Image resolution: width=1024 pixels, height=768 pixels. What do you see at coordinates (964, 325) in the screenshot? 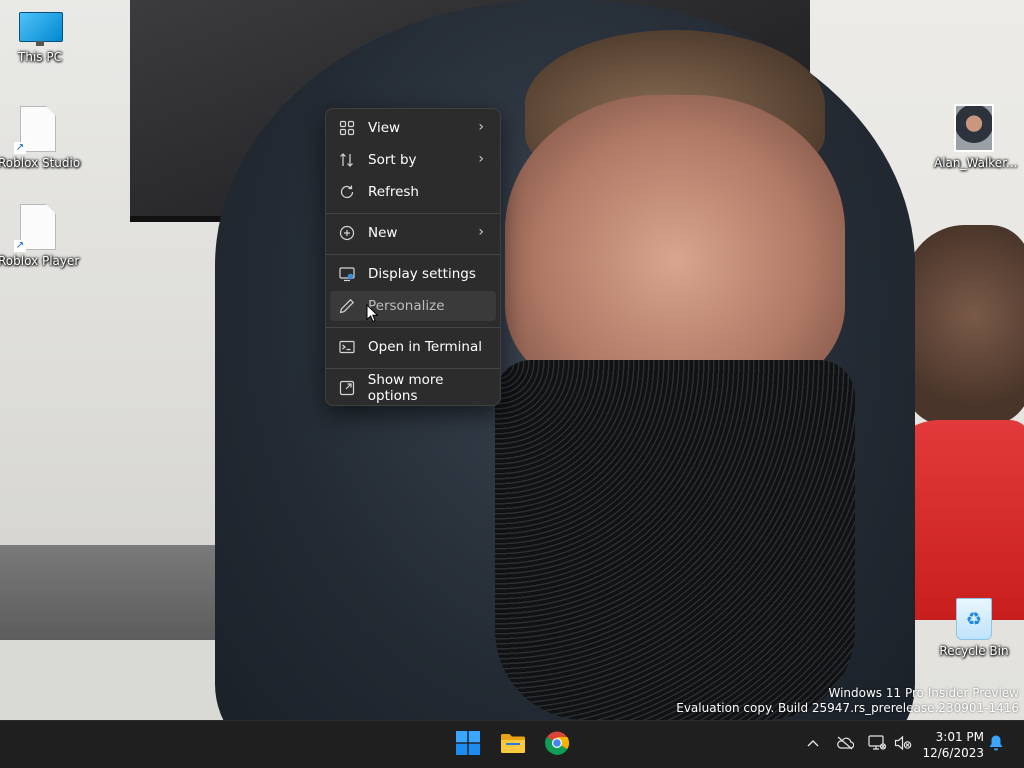
I see `wallpaper-background-person-head` at bounding box center [964, 325].